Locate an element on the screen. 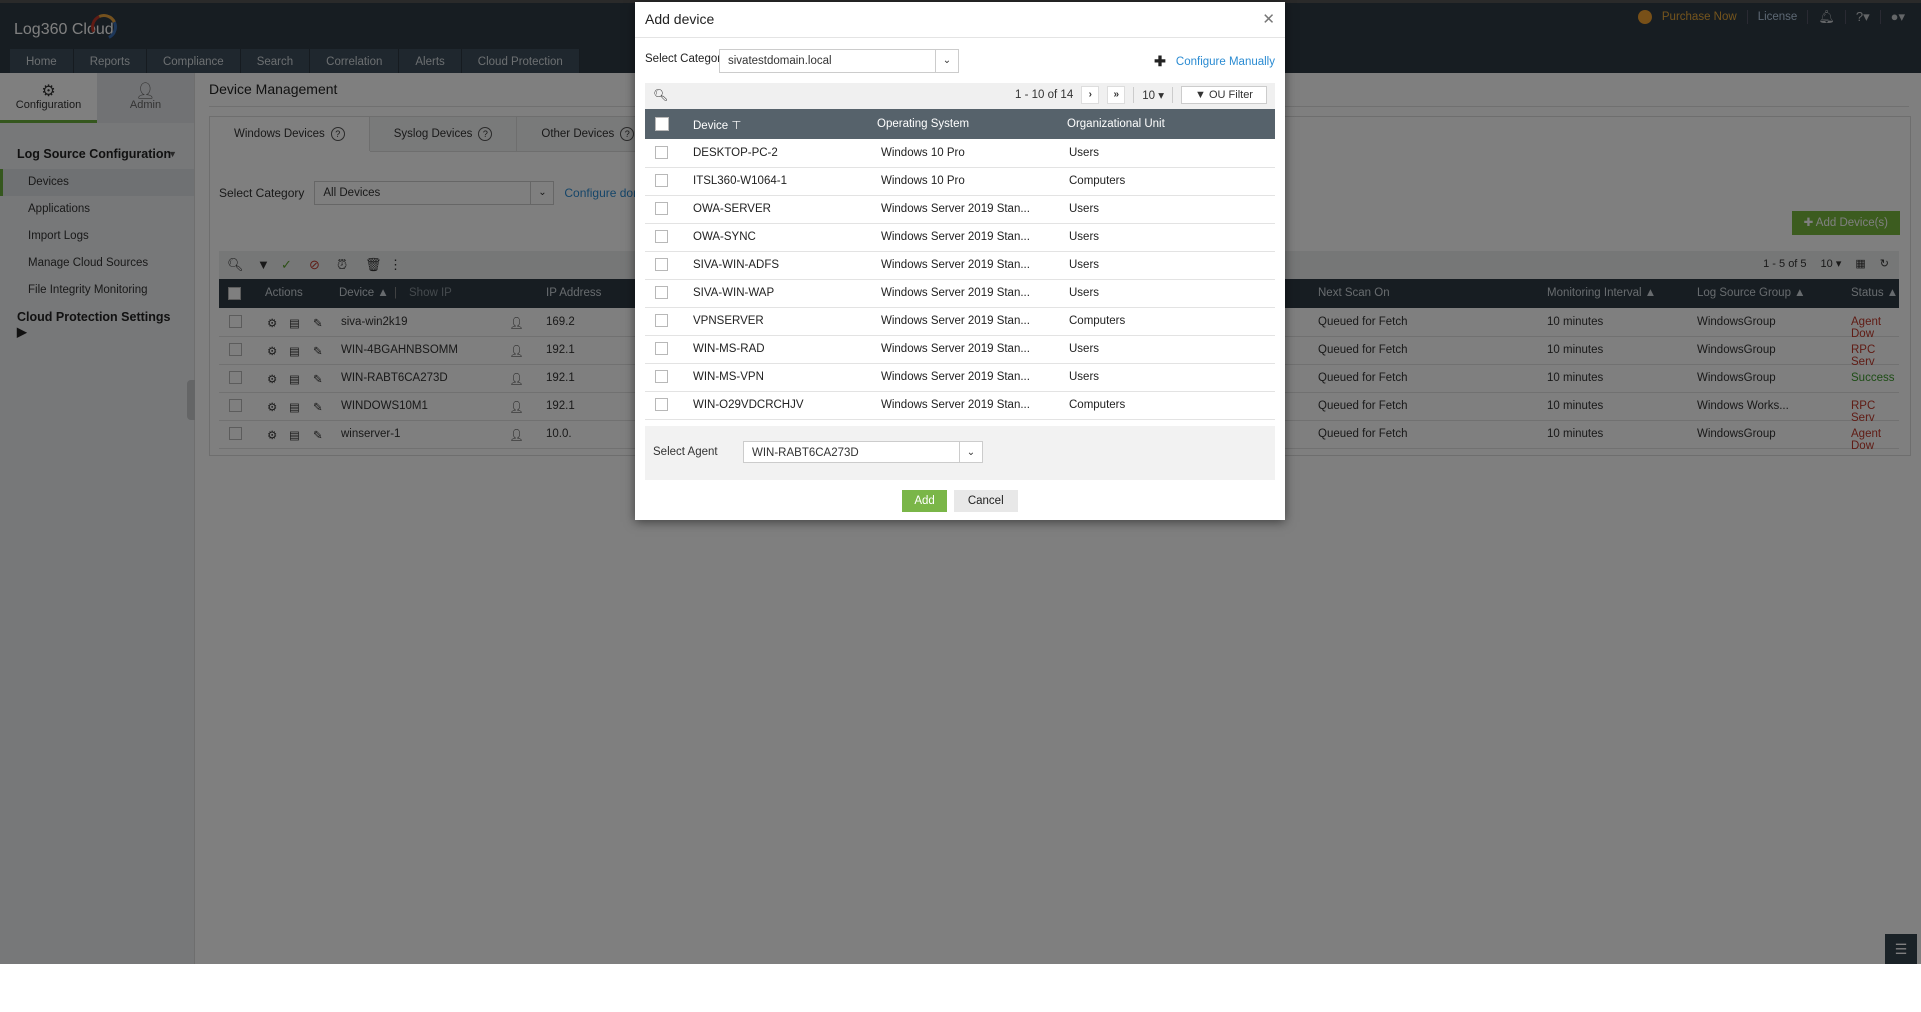 The height and width of the screenshot is (1012, 1921). device-name: VPNSERVER is located at coordinates (728, 321).